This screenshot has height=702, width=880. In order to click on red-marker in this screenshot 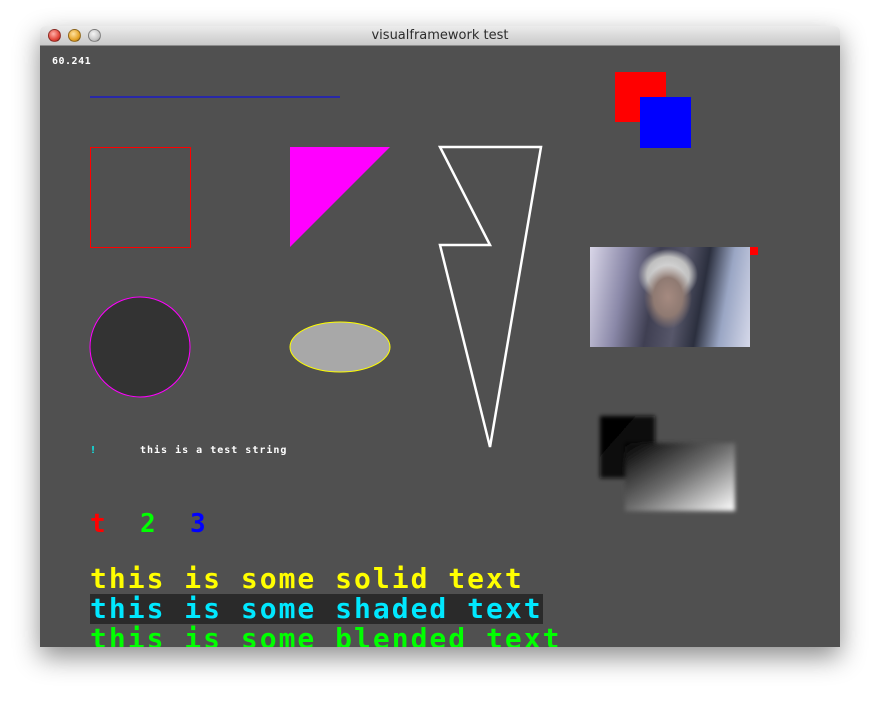, I will do `click(754, 251)`.